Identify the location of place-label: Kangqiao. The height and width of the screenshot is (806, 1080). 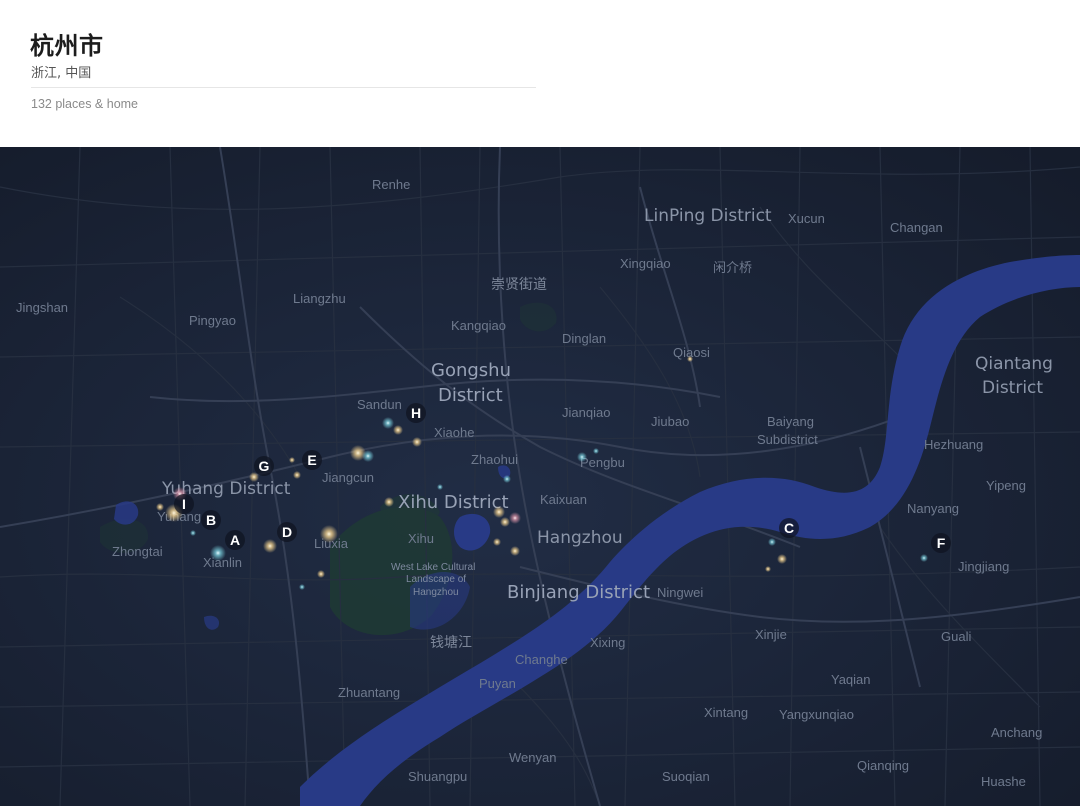
(478, 325).